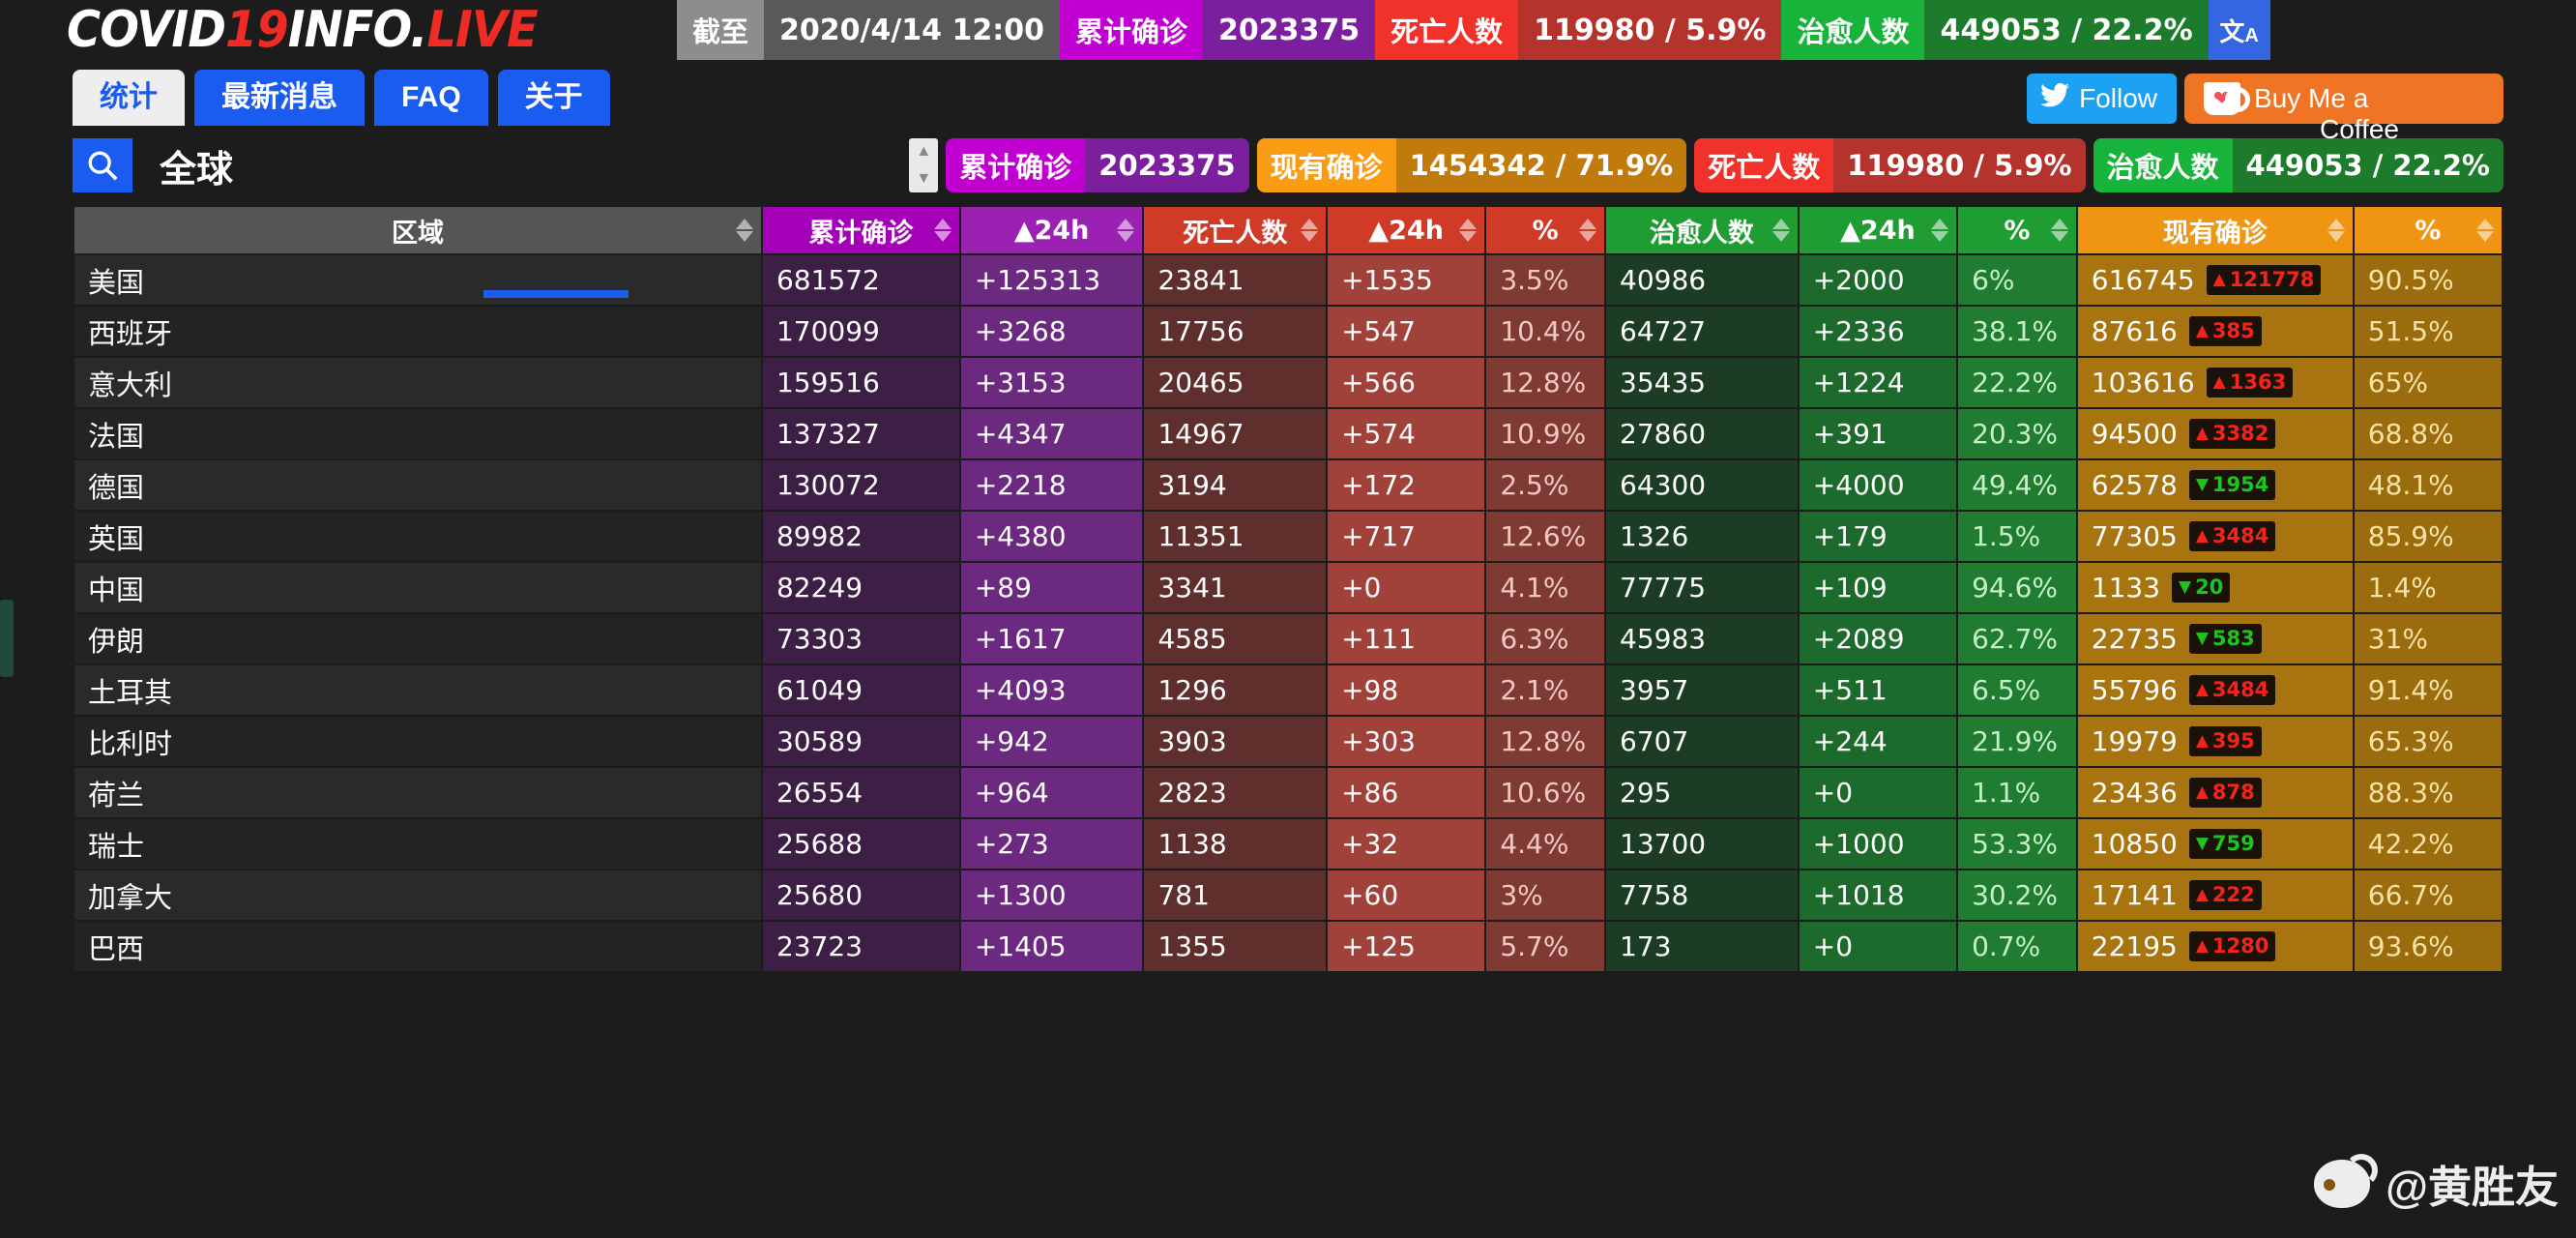 The height and width of the screenshot is (1238, 2576). I want to click on summary-chip-deaths: 死亡人数 119980 / 5.9%, so click(1890, 165).